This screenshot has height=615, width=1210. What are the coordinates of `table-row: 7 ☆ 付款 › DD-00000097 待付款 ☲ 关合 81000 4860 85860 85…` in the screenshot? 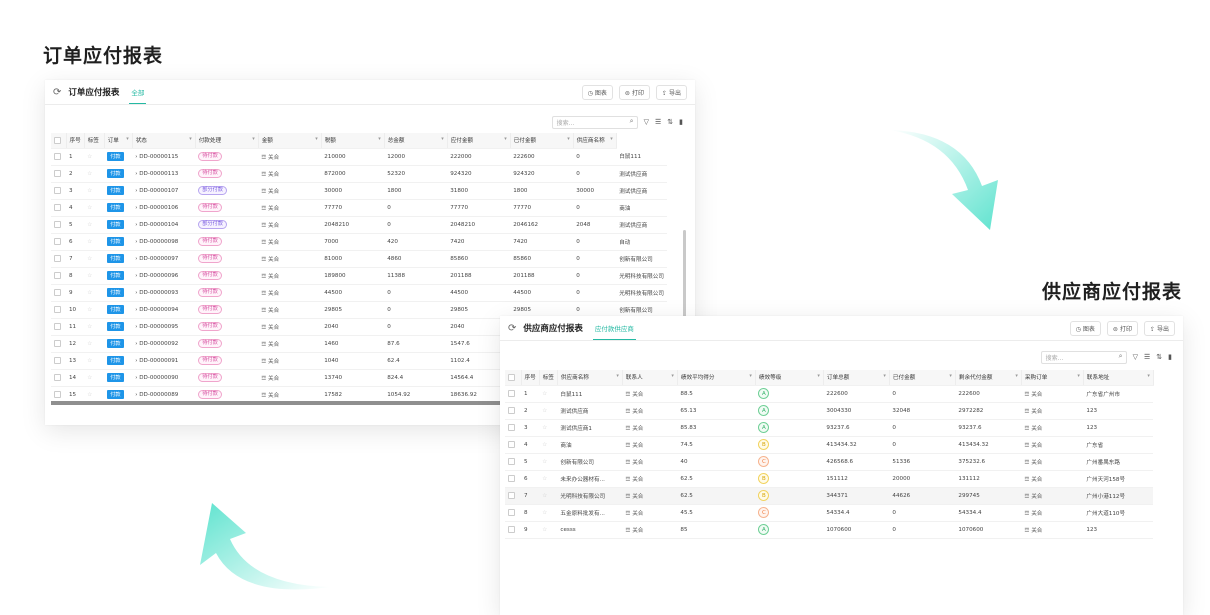 It's located at (359, 259).